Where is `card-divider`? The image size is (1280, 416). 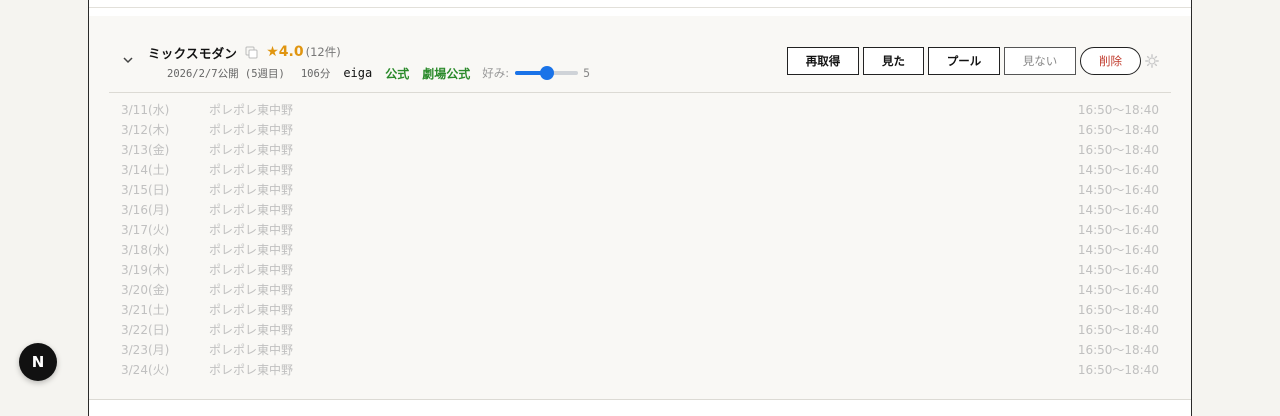
card-divider is located at coordinates (640, 92).